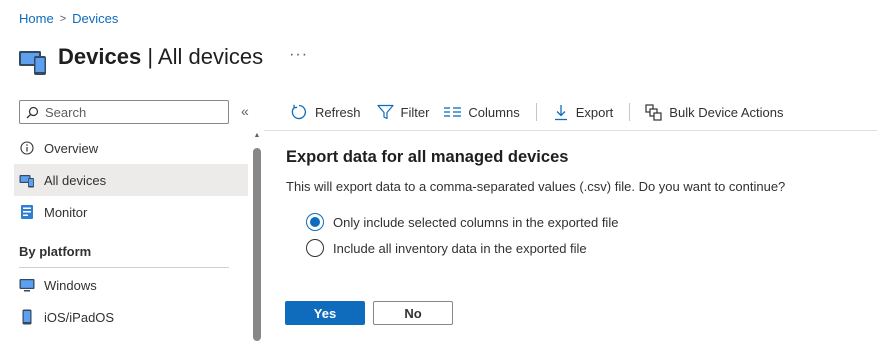 The width and height of the screenshot is (877, 341). I want to click on columns-label: Columns, so click(494, 112).